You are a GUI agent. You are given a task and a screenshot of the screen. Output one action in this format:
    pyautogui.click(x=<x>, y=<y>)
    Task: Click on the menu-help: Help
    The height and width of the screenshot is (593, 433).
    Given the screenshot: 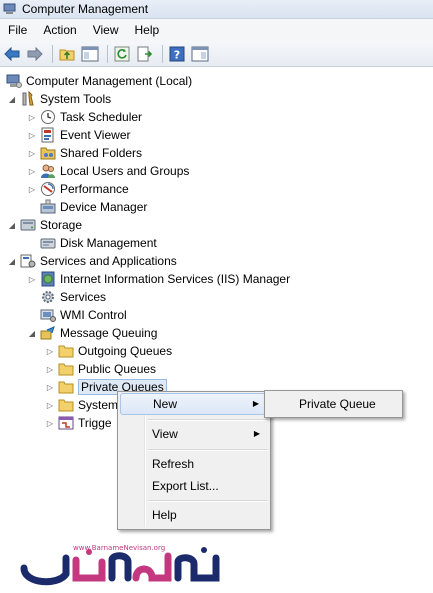 What is the action you would take?
    pyautogui.click(x=147, y=30)
    